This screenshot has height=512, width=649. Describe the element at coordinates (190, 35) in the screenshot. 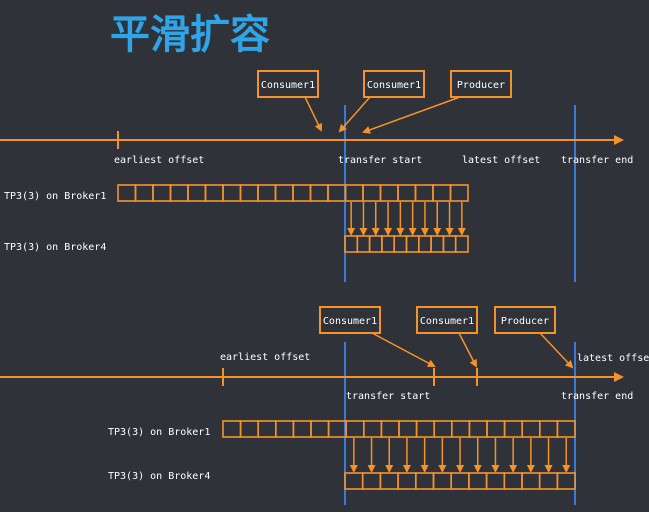

I see `page-title: 平滑扩容` at that location.